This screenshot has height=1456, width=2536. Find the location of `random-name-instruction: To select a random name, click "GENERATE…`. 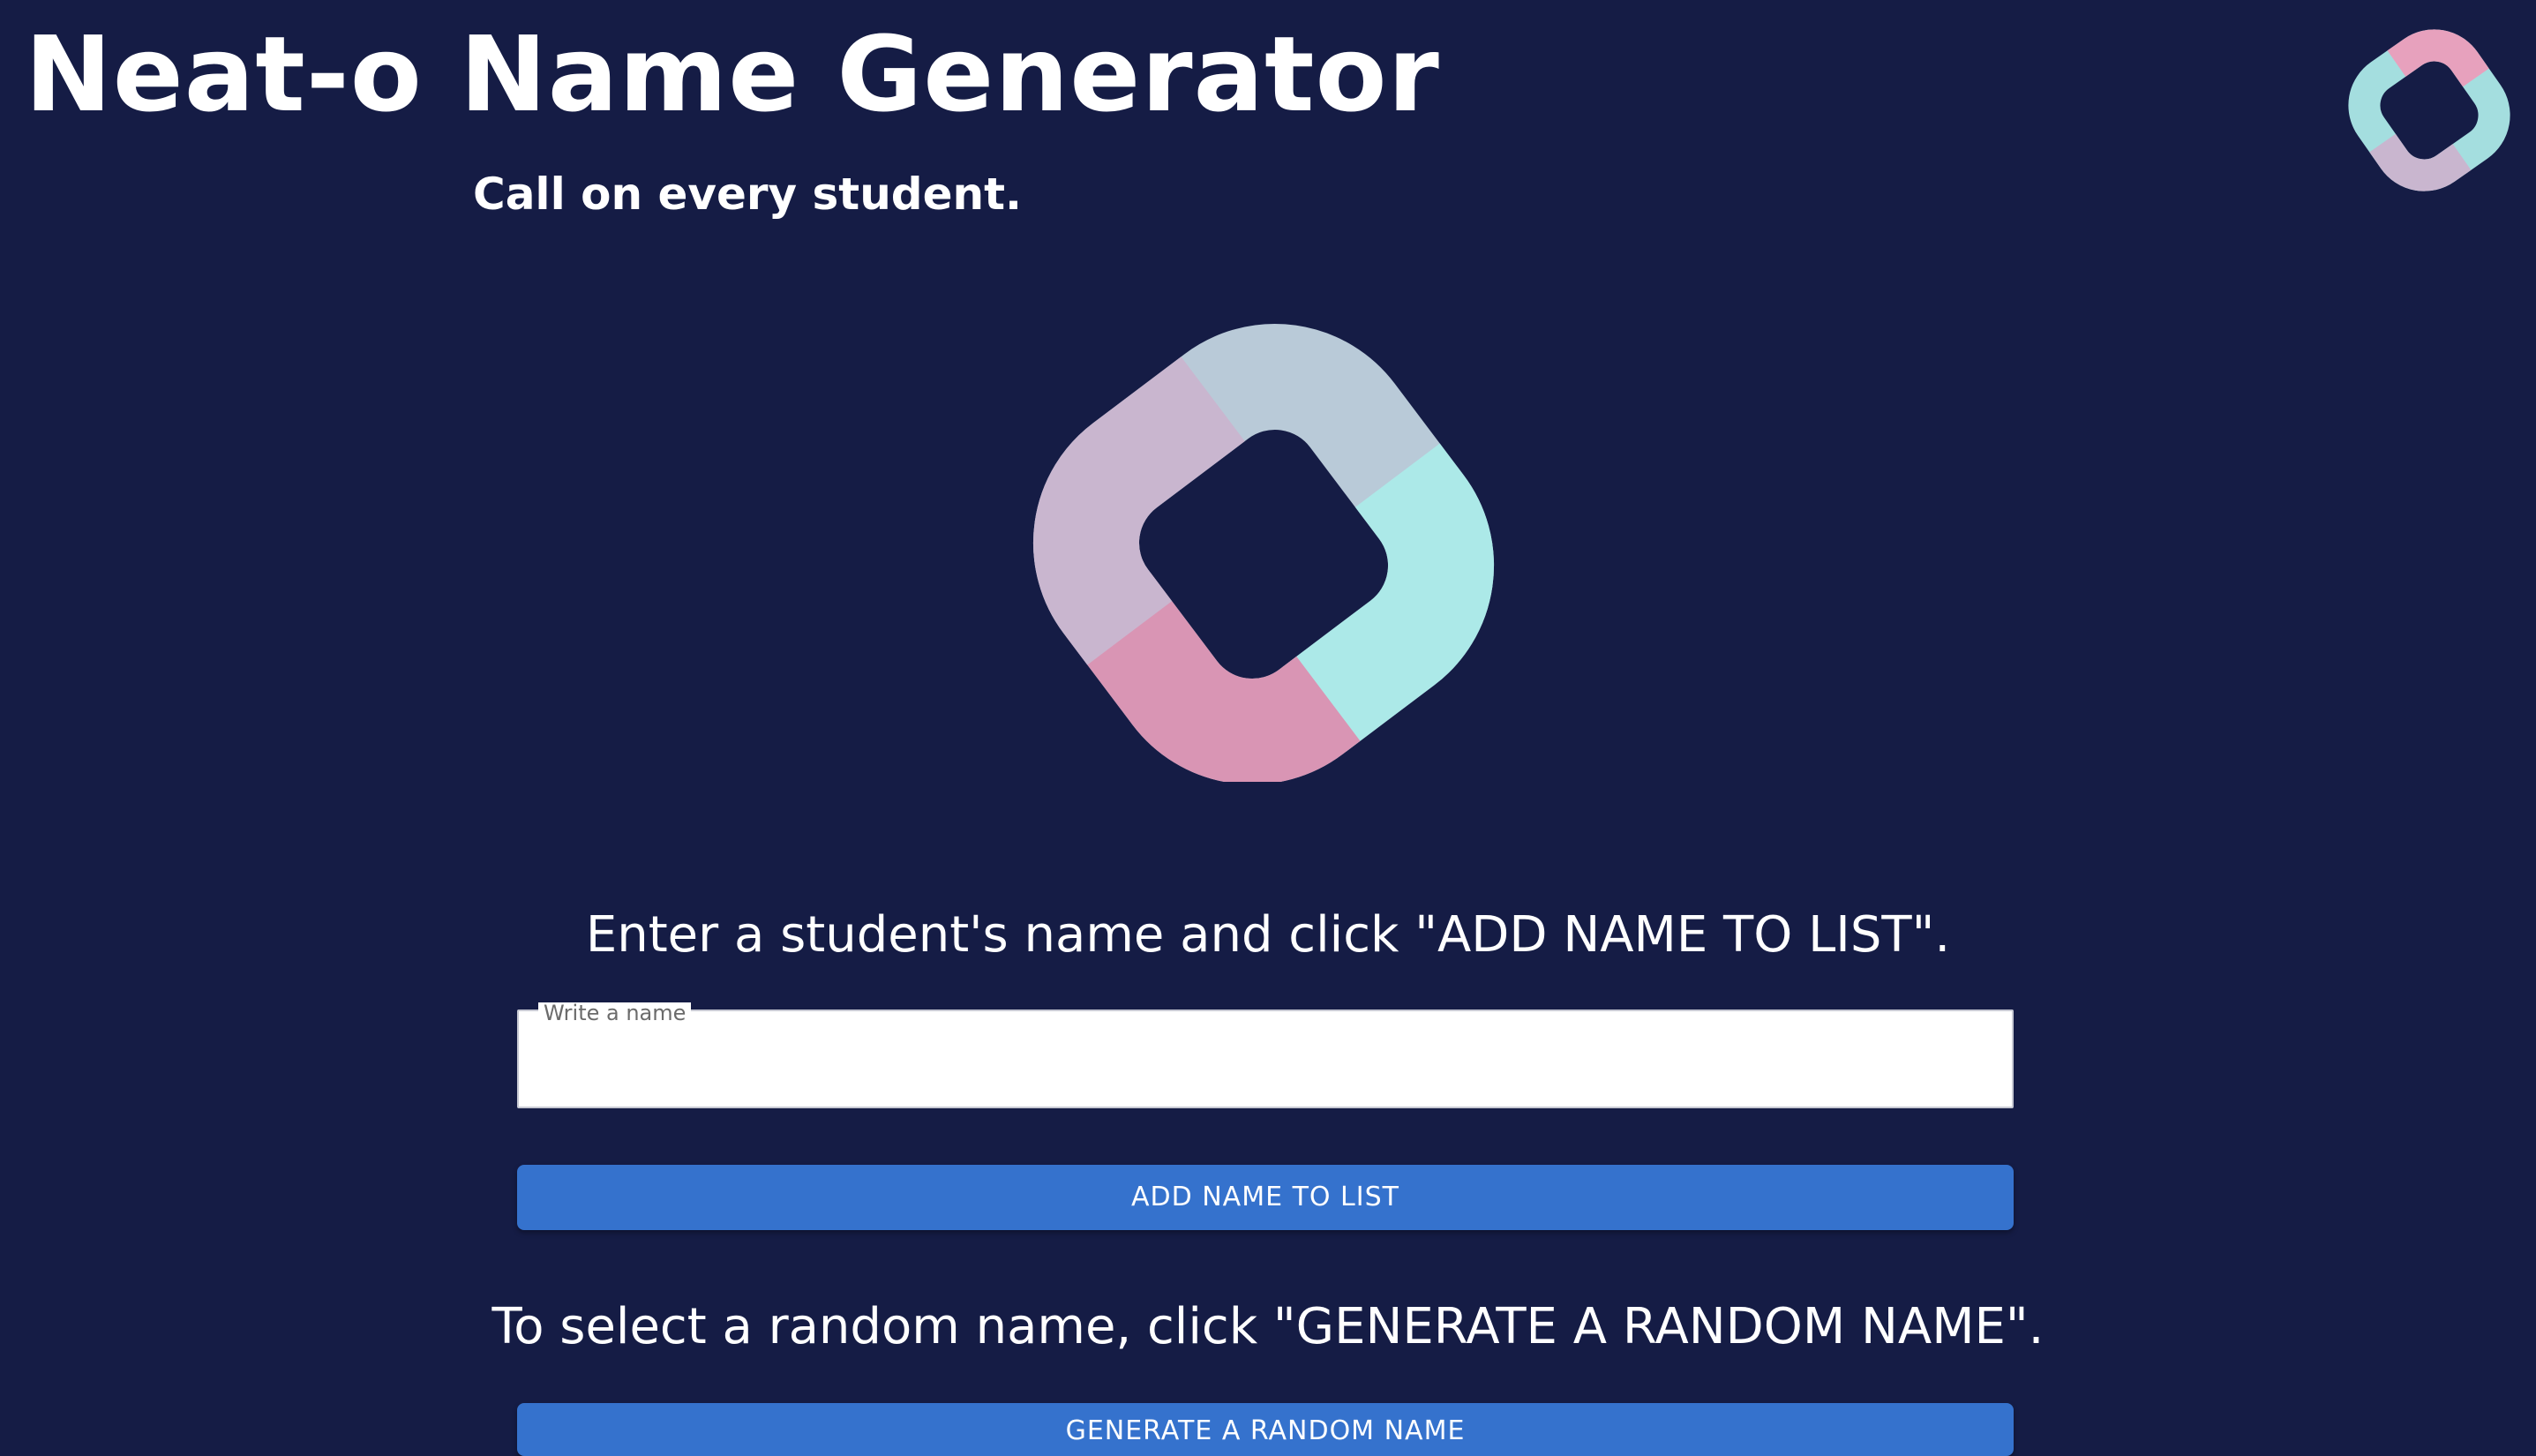

random-name-instruction: To select a random name, click "GENERATE… is located at coordinates (1268, 1326).